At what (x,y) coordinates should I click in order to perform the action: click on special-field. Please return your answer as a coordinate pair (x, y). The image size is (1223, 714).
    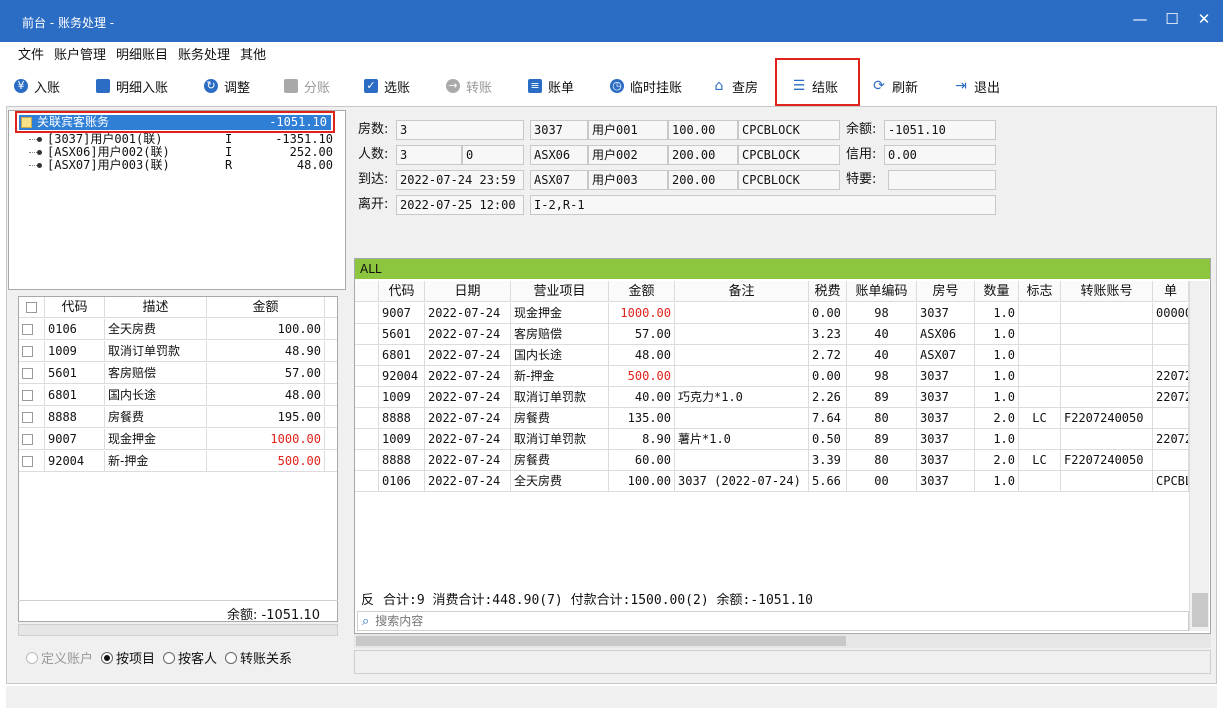
    Looking at the image, I should click on (942, 180).